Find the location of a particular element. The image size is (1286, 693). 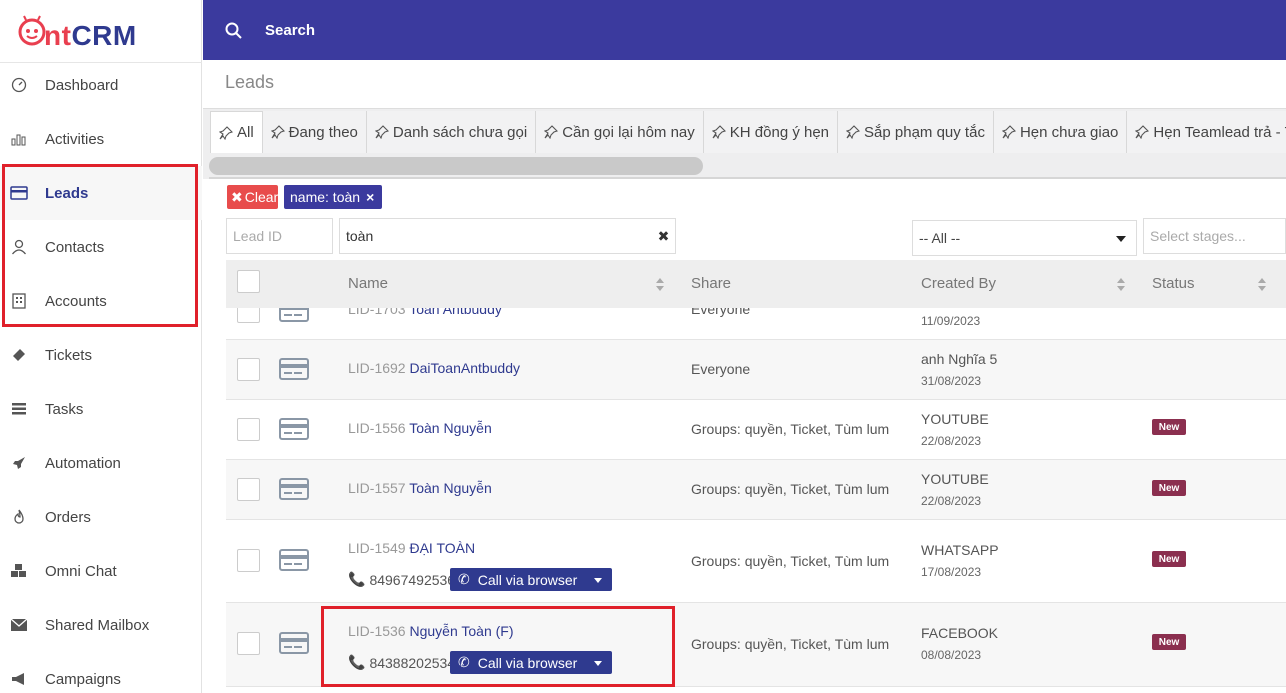

created-date: 31/08/2023 is located at coordinates (951, 381).